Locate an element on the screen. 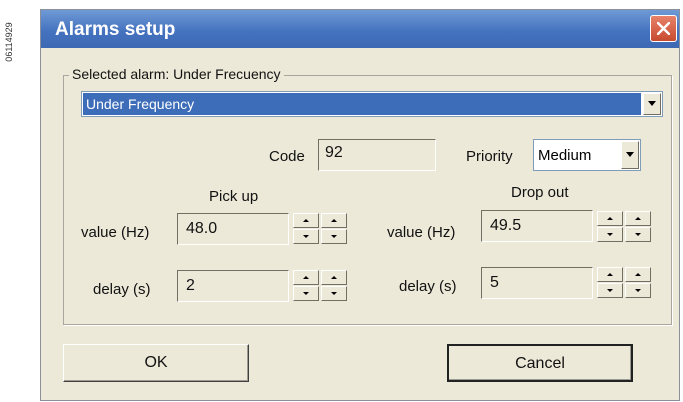 The height and width of the screenshot is (402, 683). pickup-value-fine-stepper is located at coordinates (334, 229).